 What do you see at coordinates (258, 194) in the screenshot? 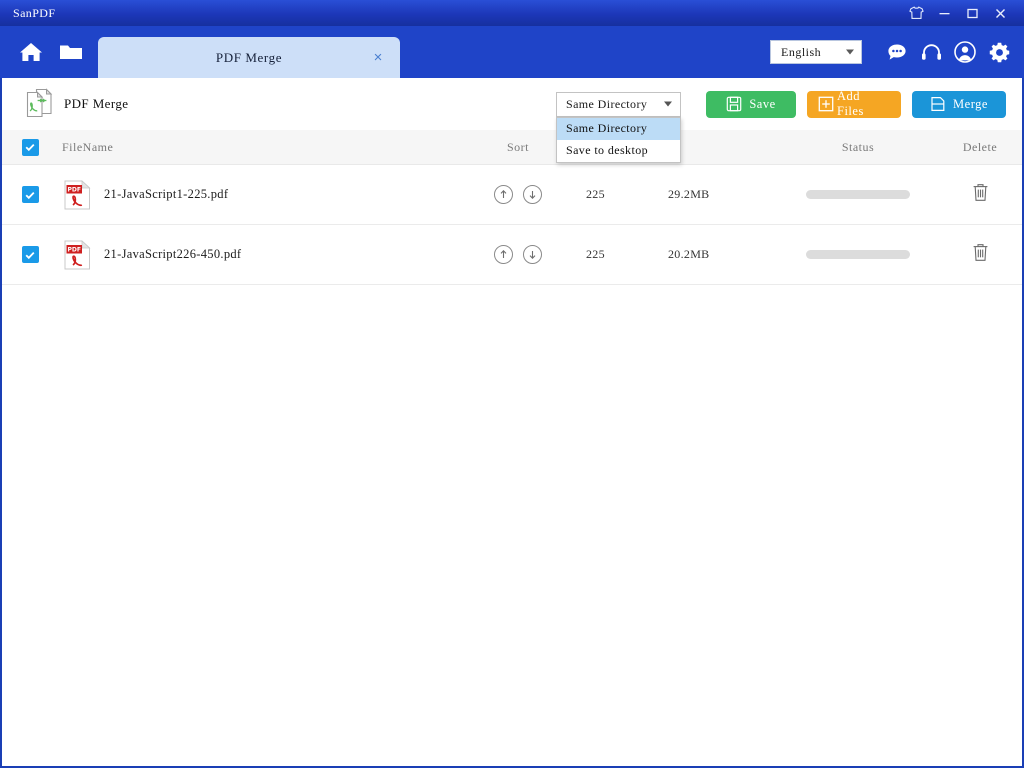
I see `row-filename-cell: PDF 21-JavaScript1-225.pdf` at bounding box center [258, 194].